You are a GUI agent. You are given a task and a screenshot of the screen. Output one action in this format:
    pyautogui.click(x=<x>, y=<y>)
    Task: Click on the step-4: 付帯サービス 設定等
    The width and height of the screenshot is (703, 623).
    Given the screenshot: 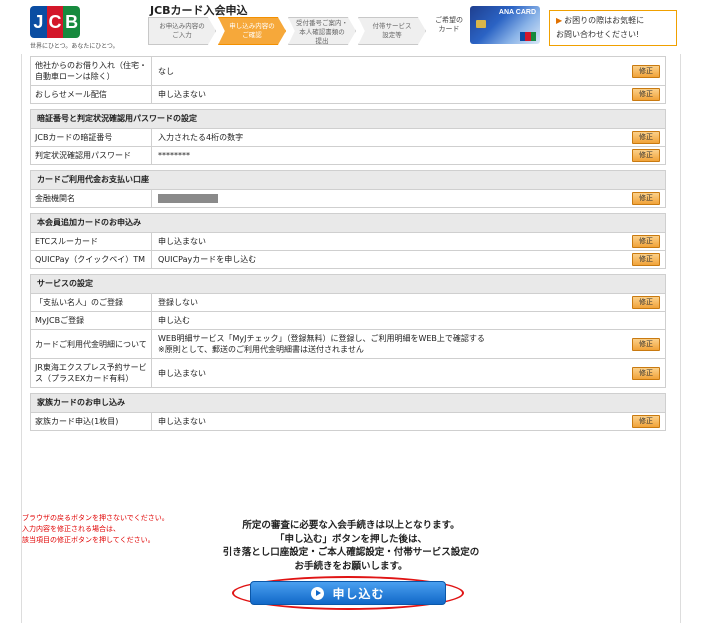 What is the action you would take?
    pyautogui.click(x=392, y=31)
    